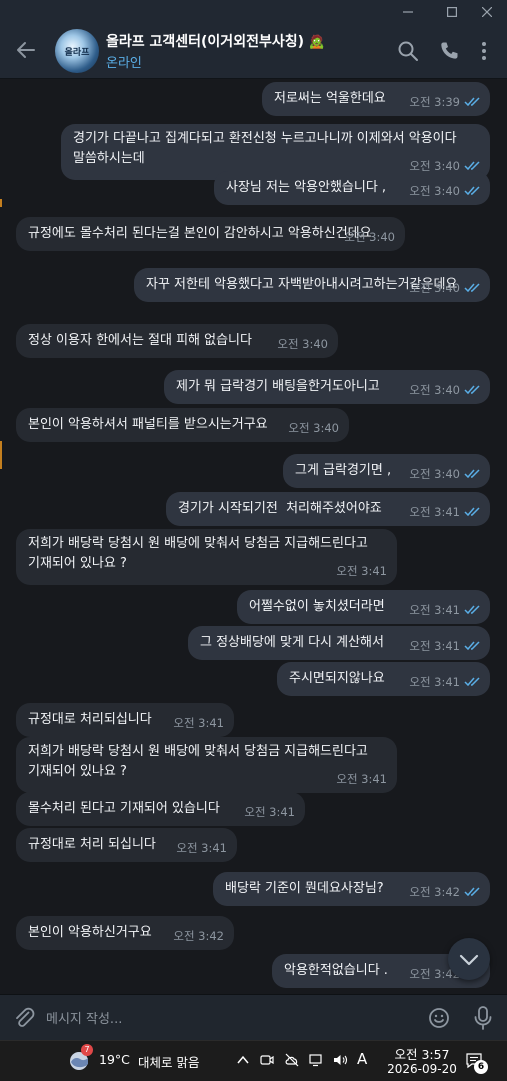 Image resolution: width=507 pixels, height=1081 pixels. I want to click on minimize-button, so click(408, 12).